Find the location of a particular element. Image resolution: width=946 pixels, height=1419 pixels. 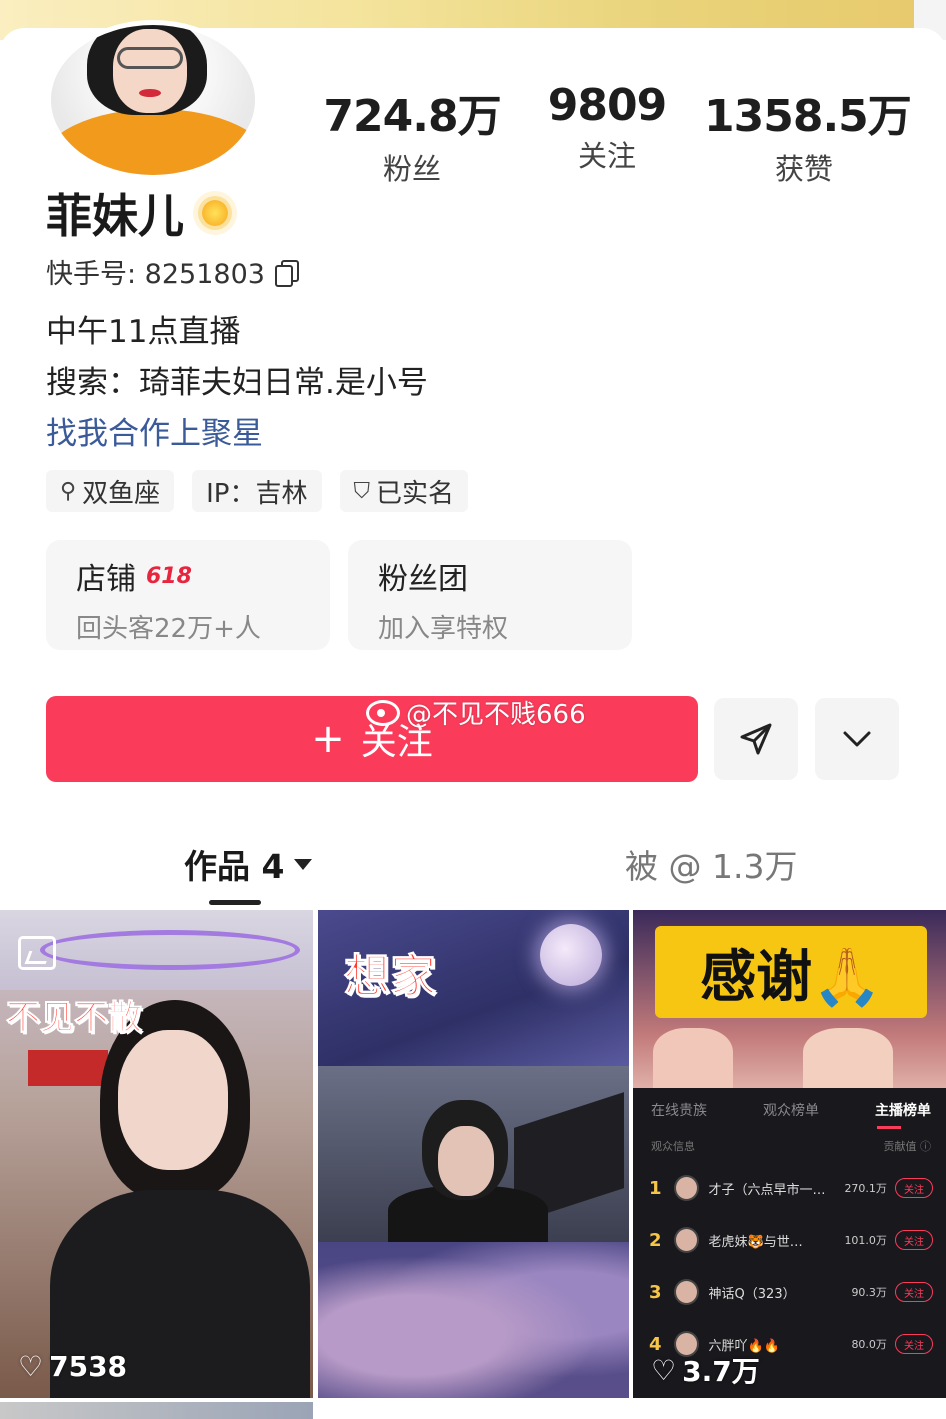

video-tile-2: 想家 is located at coordinates (473, 1154).